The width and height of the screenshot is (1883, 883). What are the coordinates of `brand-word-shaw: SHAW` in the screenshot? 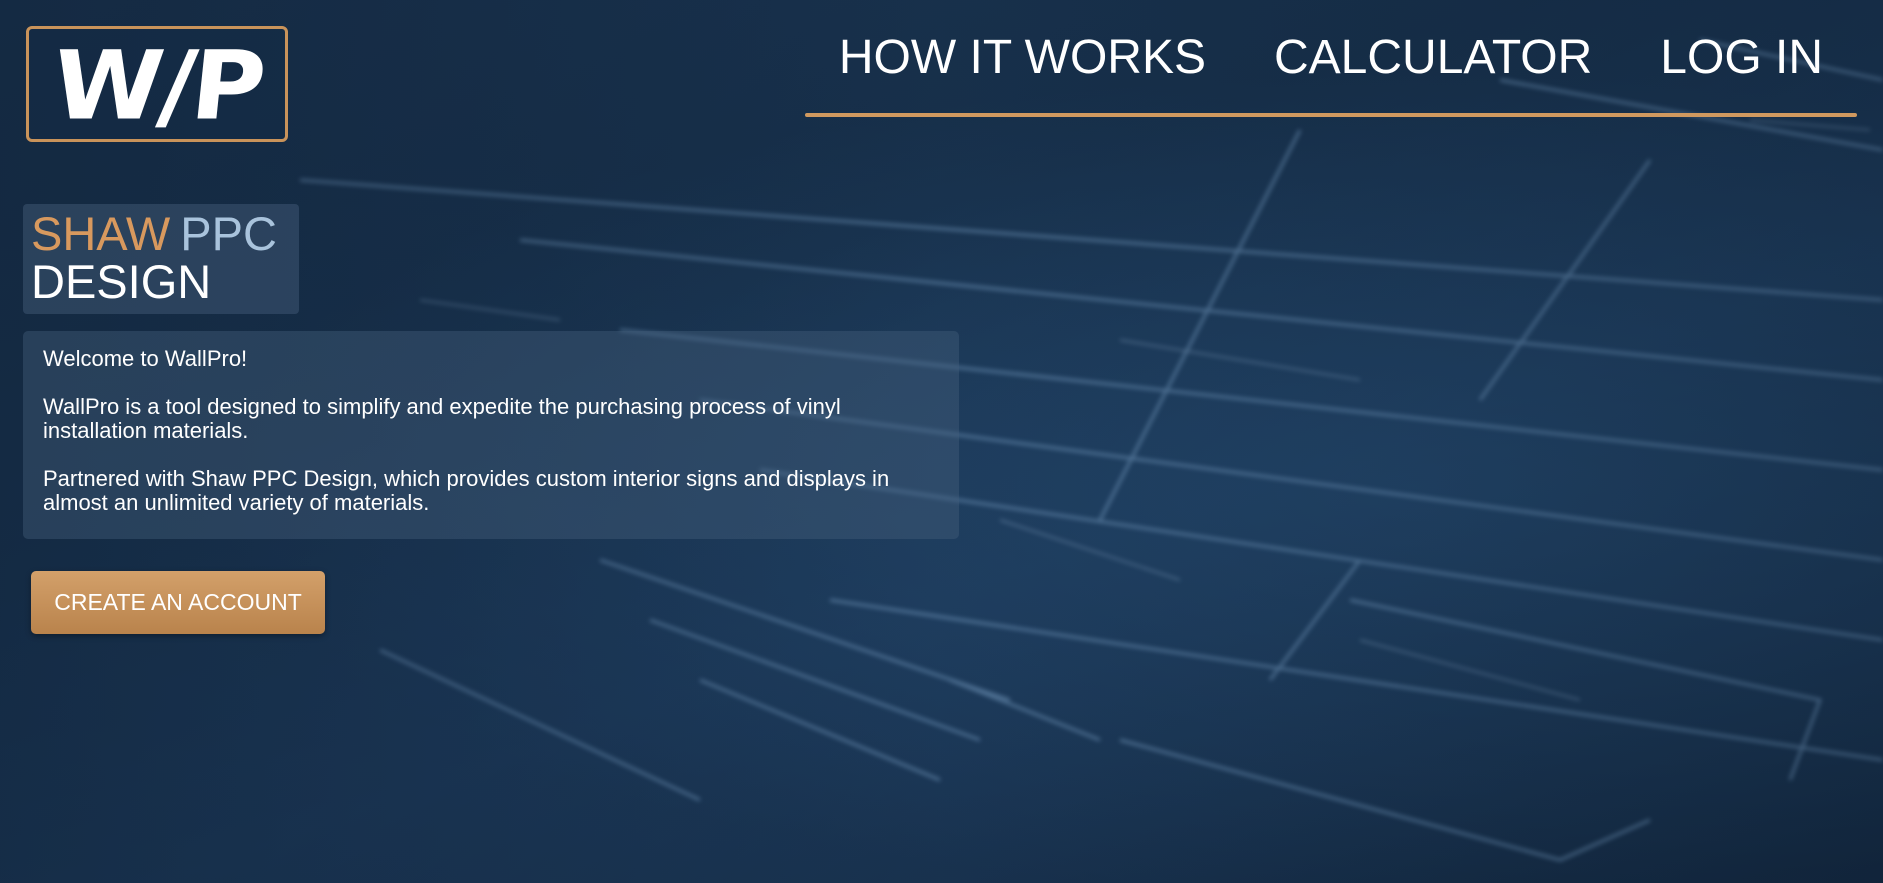 It's located at (101, 233).